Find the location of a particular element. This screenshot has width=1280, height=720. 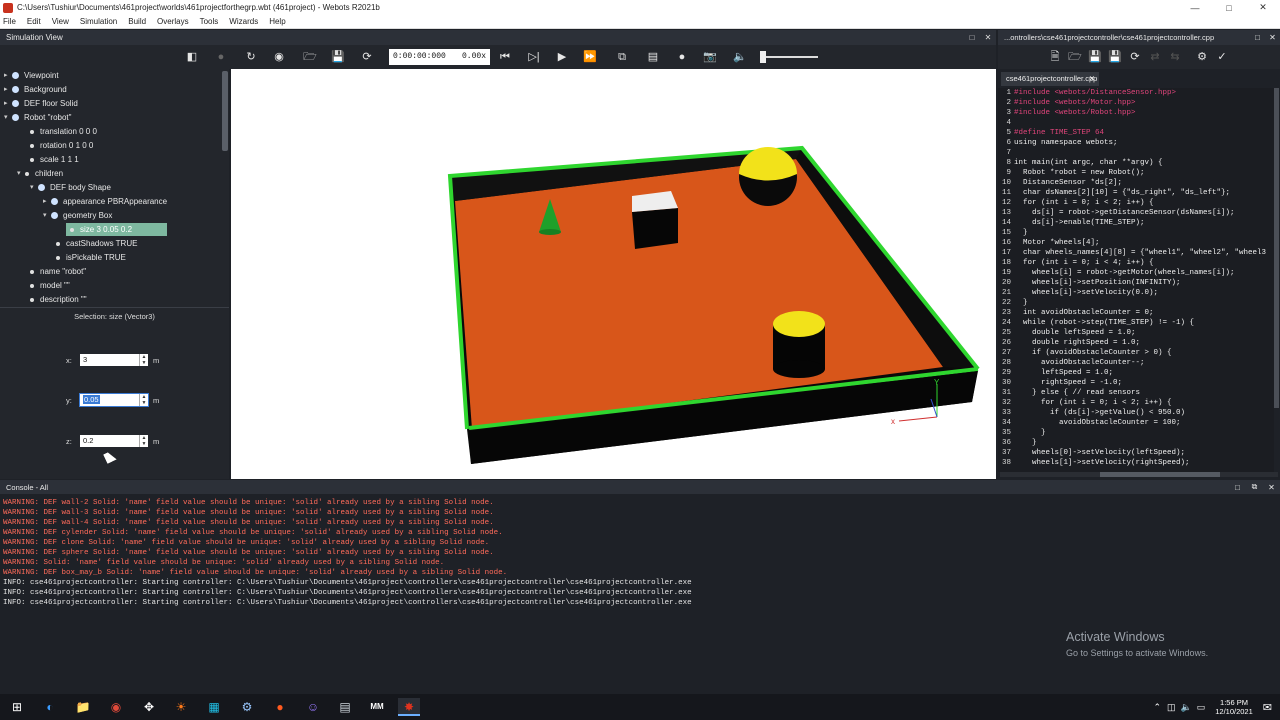

code-line: 3 #include <webots/Robot.hpp> is located at coordinates (1136, 113).